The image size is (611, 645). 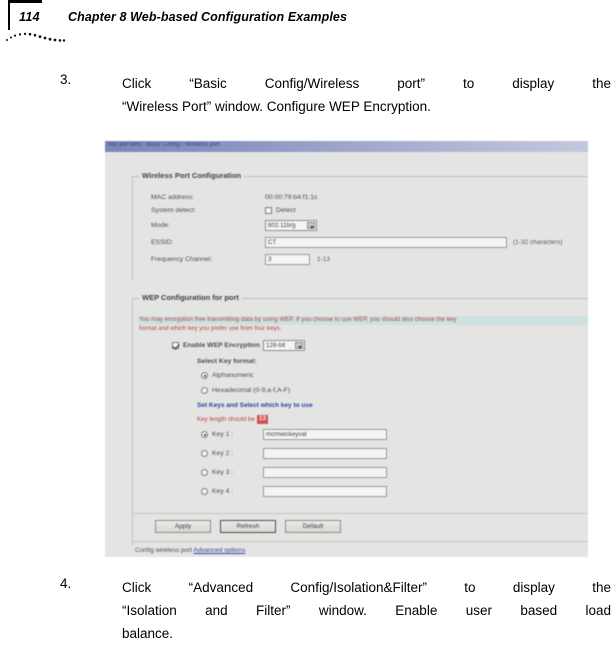 What do you see at coordinates (221, 345) in the screenshot?
I see `enable-wep-label: Enable WEP Encryption` at bounding box center [221, 345].